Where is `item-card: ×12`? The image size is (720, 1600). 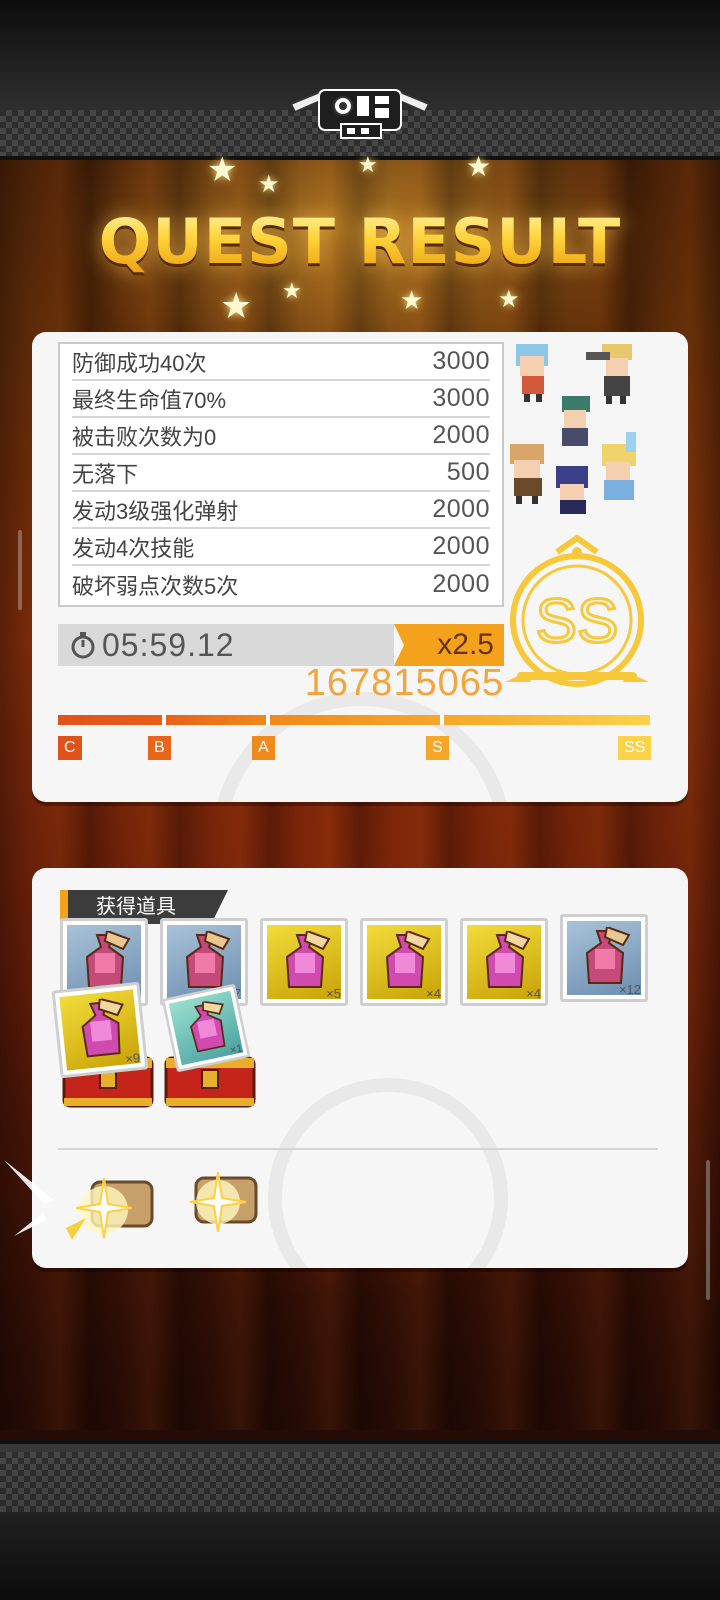
item-card: ×12 is located at coordinates (604, 958).